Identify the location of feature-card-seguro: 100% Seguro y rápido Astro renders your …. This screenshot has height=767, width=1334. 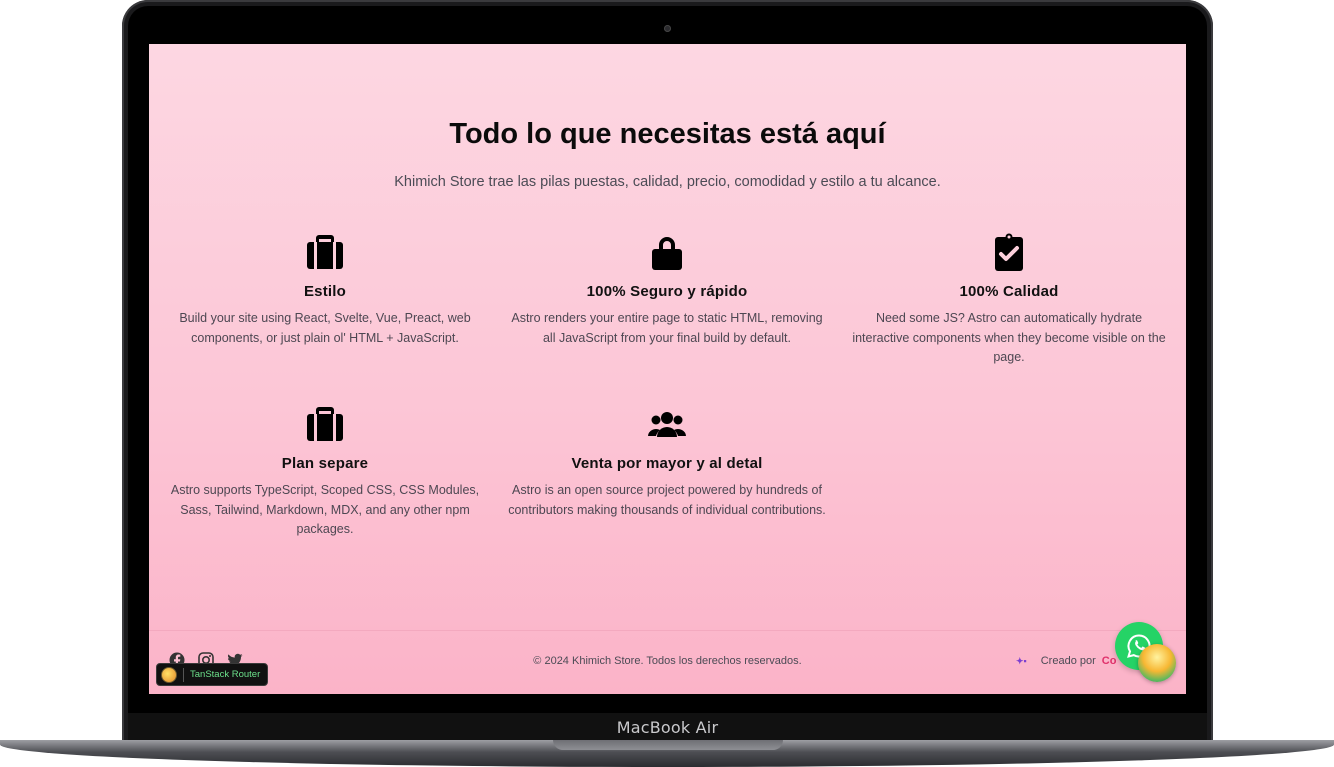
(667, 290).